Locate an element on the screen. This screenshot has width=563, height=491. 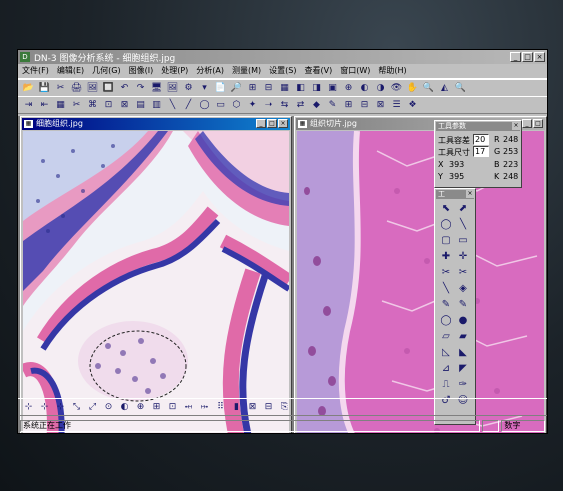
drawing-toolbar-button: ⌘ is located at coordinates (92, 105).